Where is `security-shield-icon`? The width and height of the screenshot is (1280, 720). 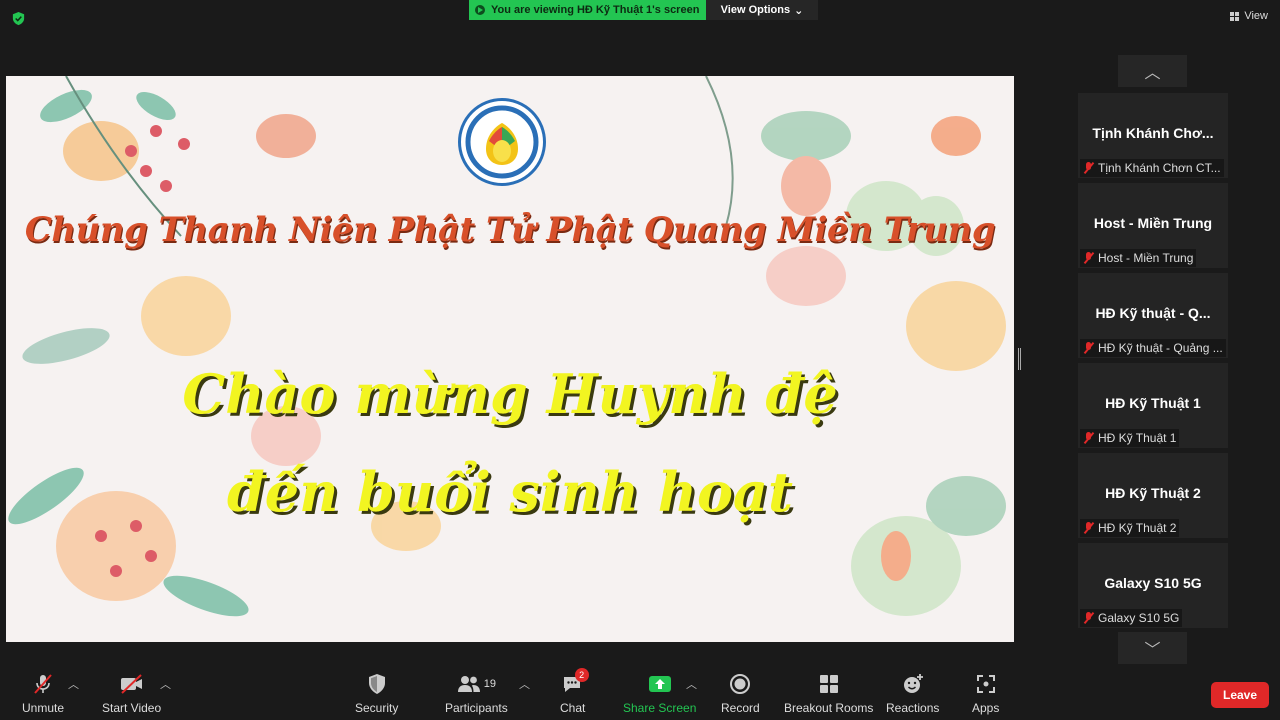 security-shield-icon is located at coordinates (376, 684).